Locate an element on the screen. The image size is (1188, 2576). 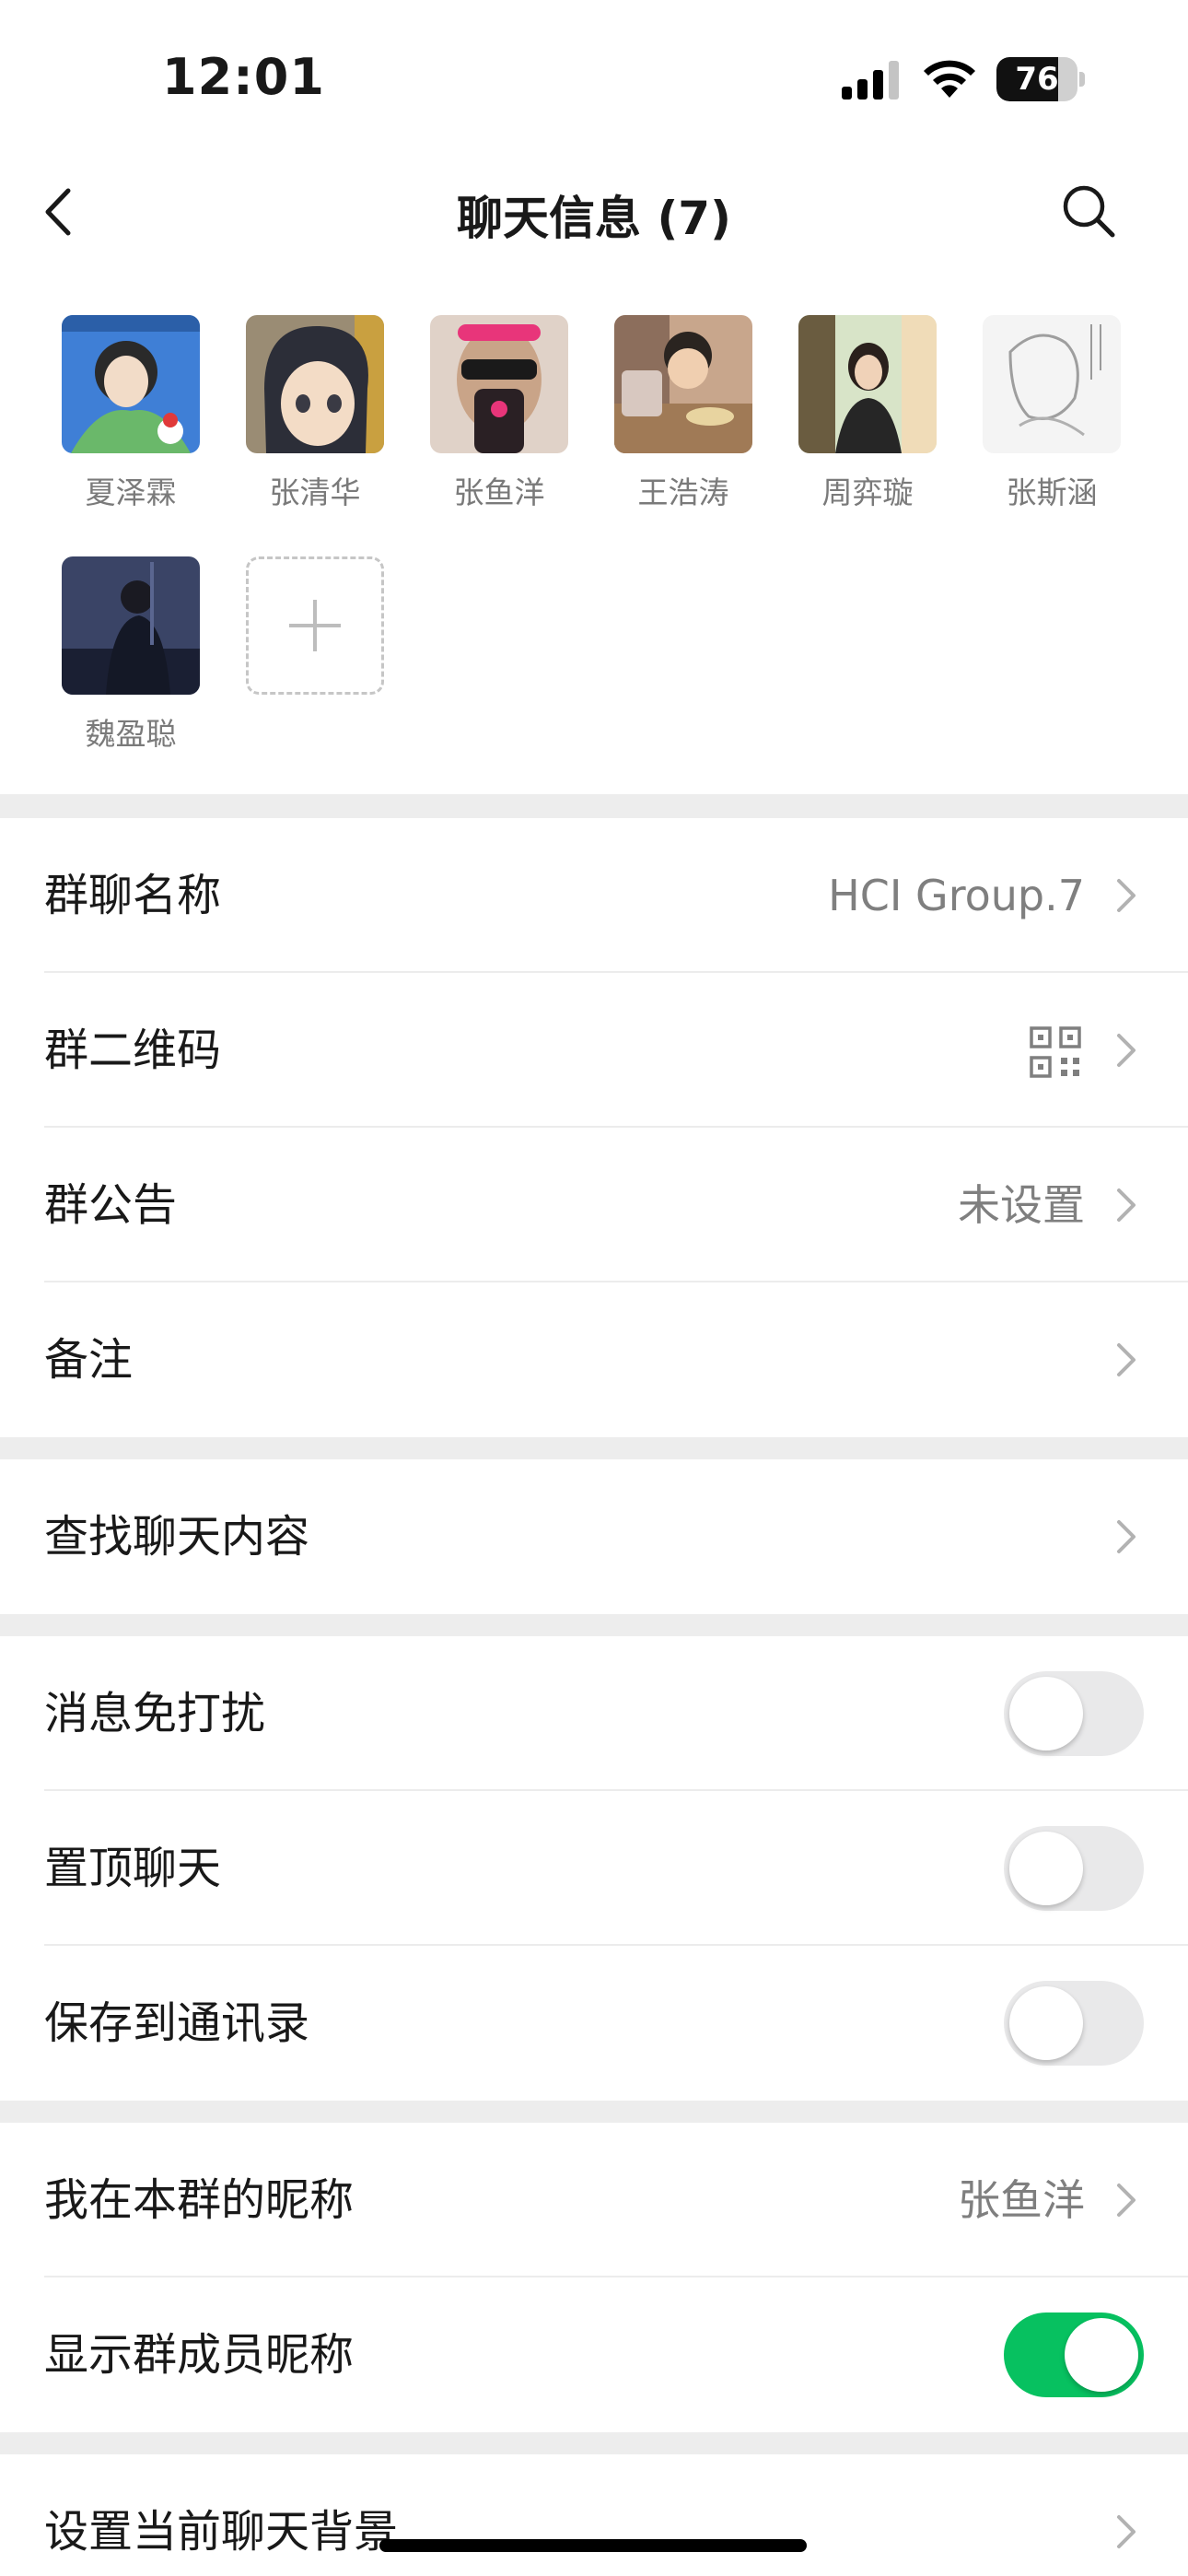
page-title: 聊天信息 (7) is located at coordinates (594, 218).